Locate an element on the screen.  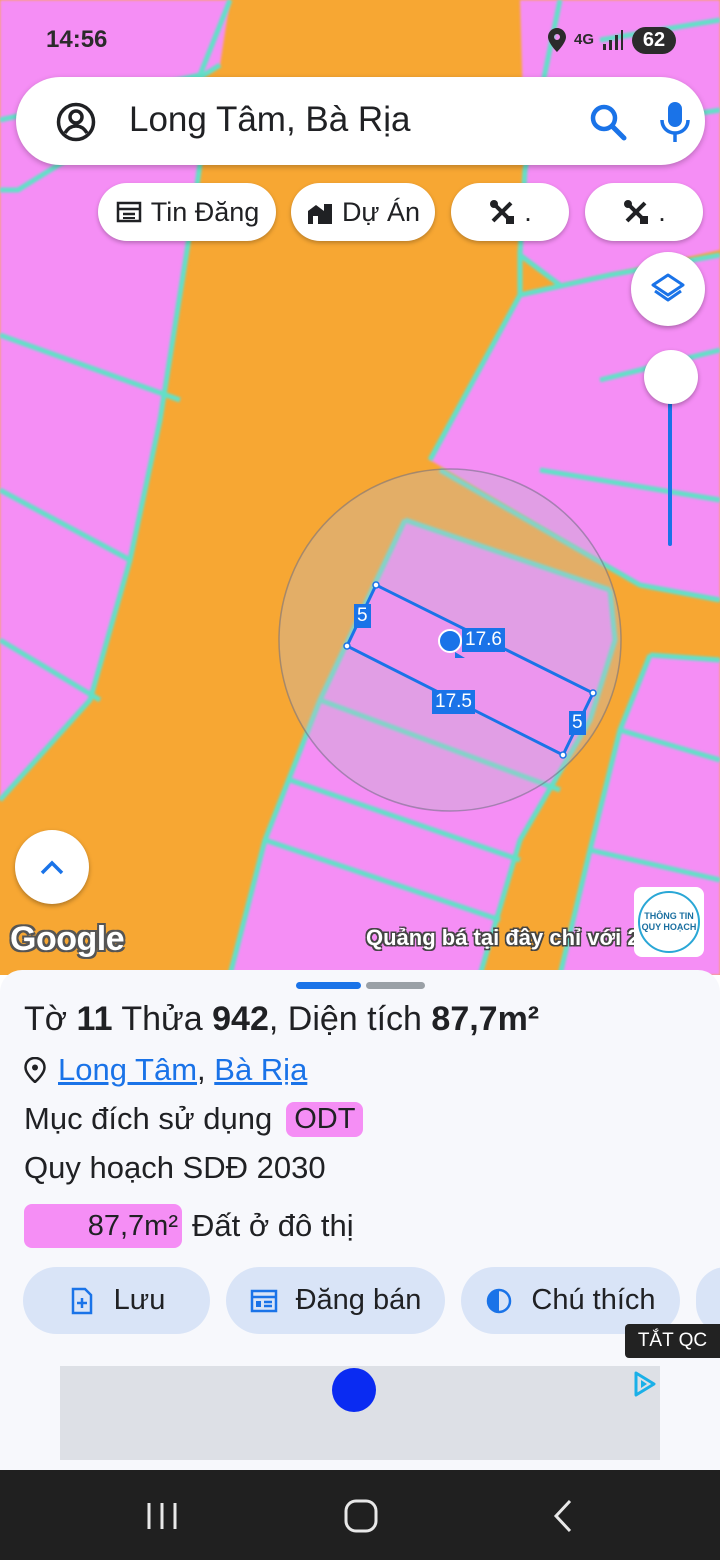
ward-link: Long Tâm is located at coordinates (127, 1069).